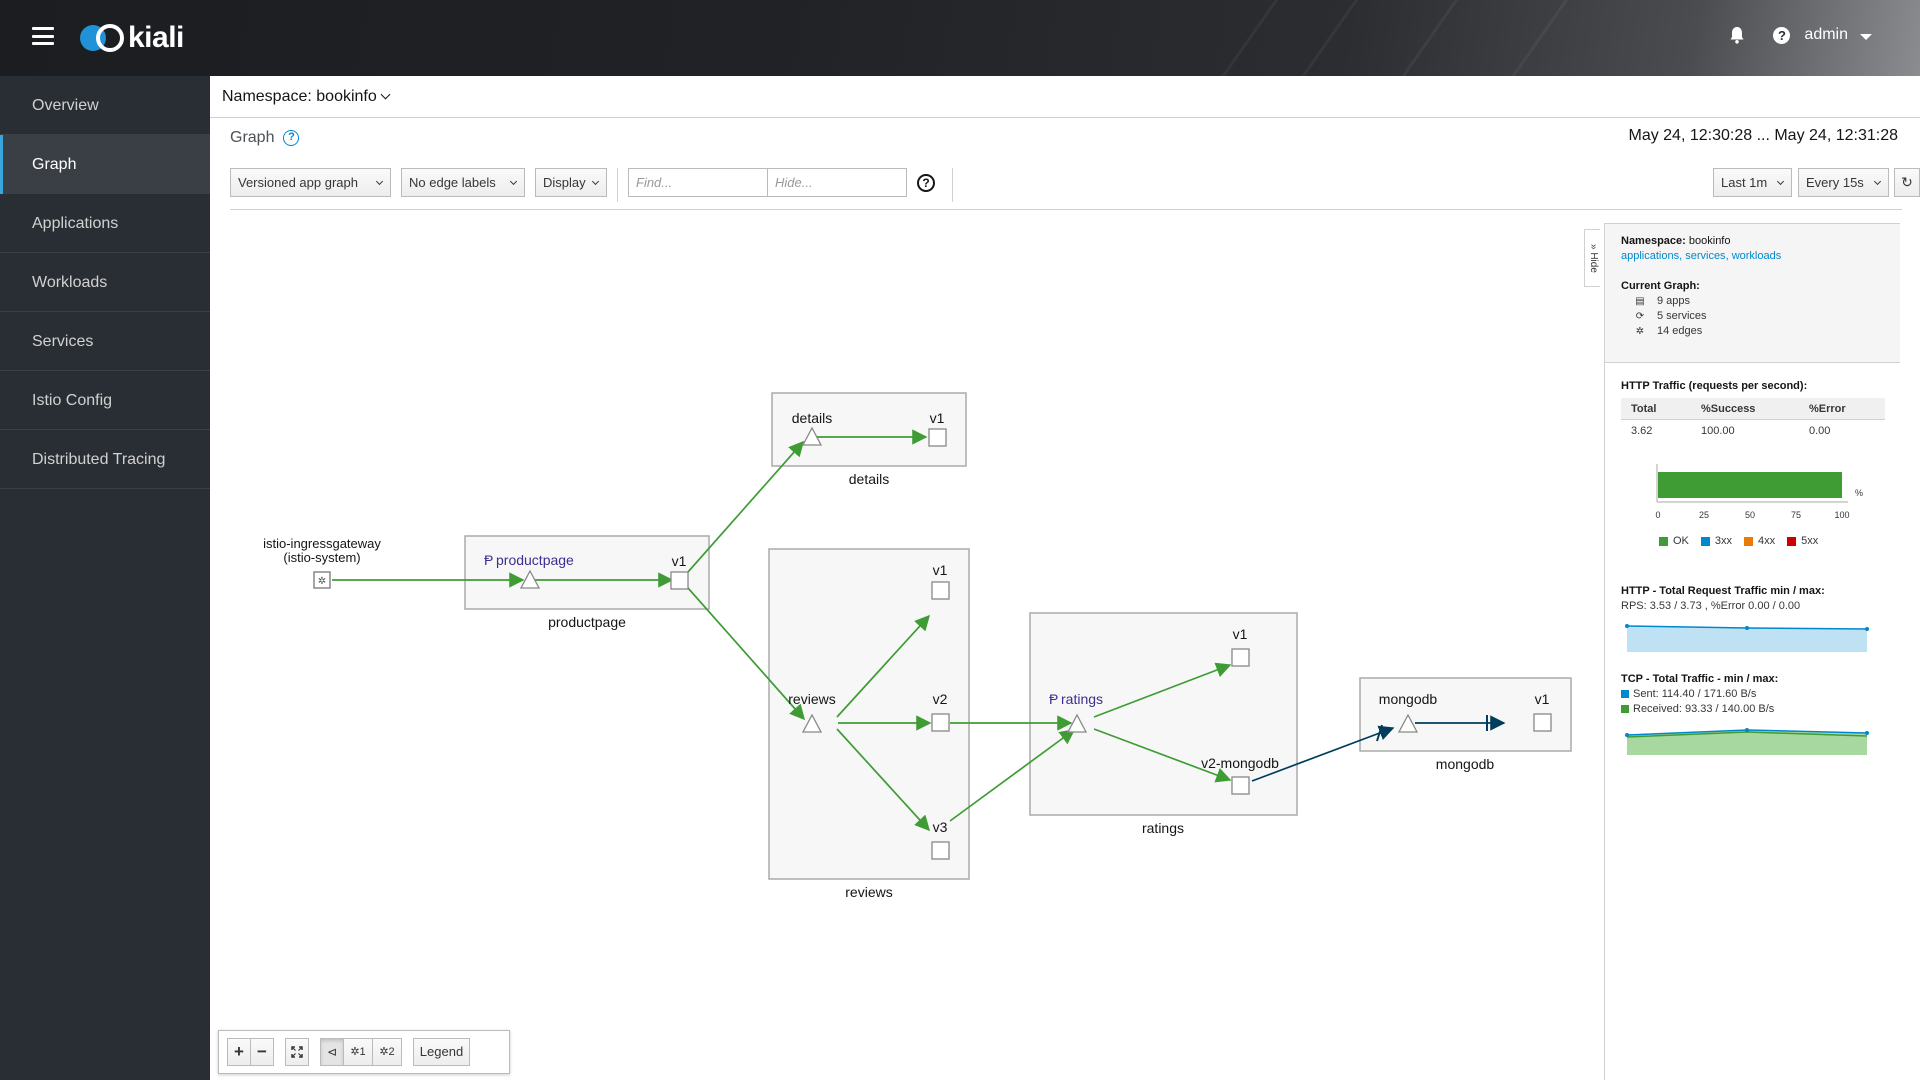 The height and width of the screenshot is (1080, 1920). I want to click on legend-swatch-4xx, so click(1749, 541).